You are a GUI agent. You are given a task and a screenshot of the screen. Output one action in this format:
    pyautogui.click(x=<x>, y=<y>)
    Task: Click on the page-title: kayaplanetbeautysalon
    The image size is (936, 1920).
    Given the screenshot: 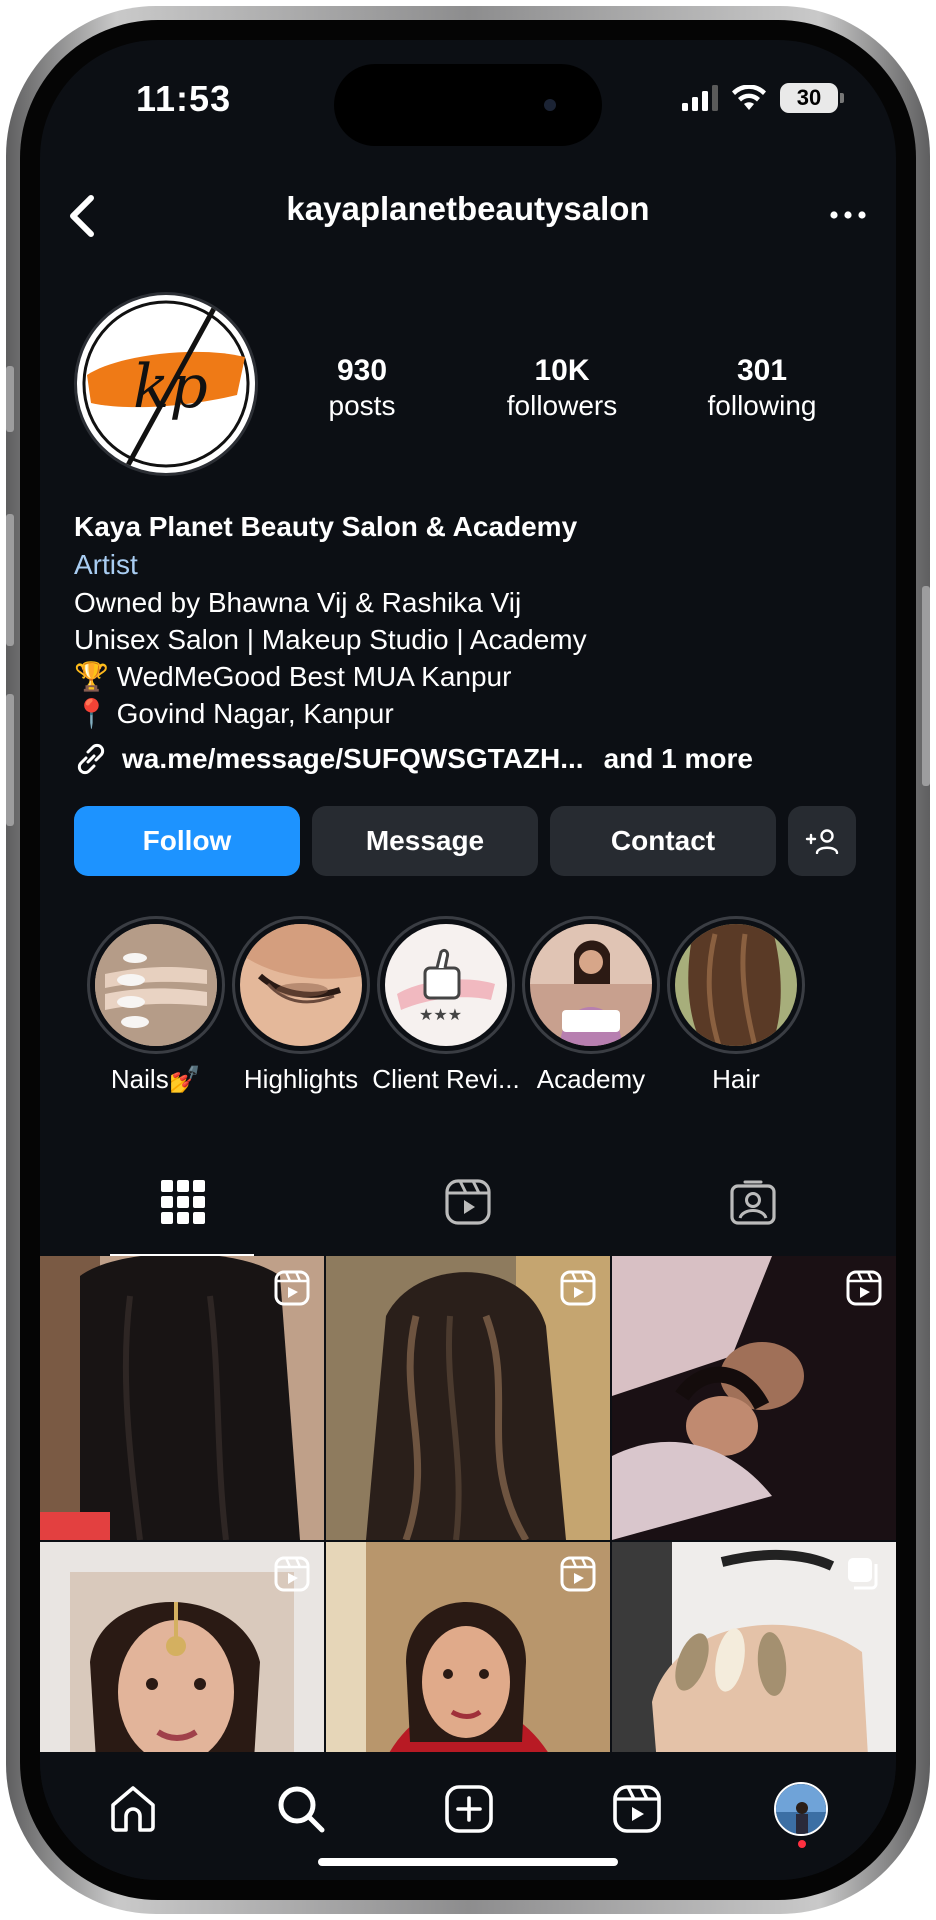 What is the action you would take?
    pyautogui.click(x=468, y=208)
    